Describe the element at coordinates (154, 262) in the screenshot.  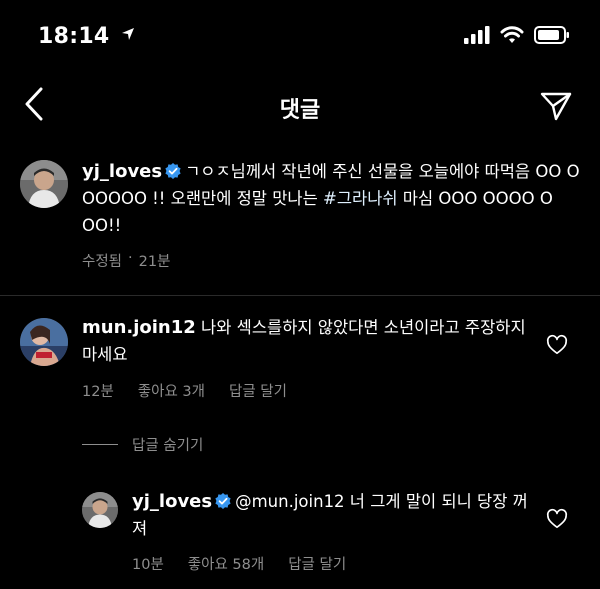
I see `caption-time: 21분` at that location.